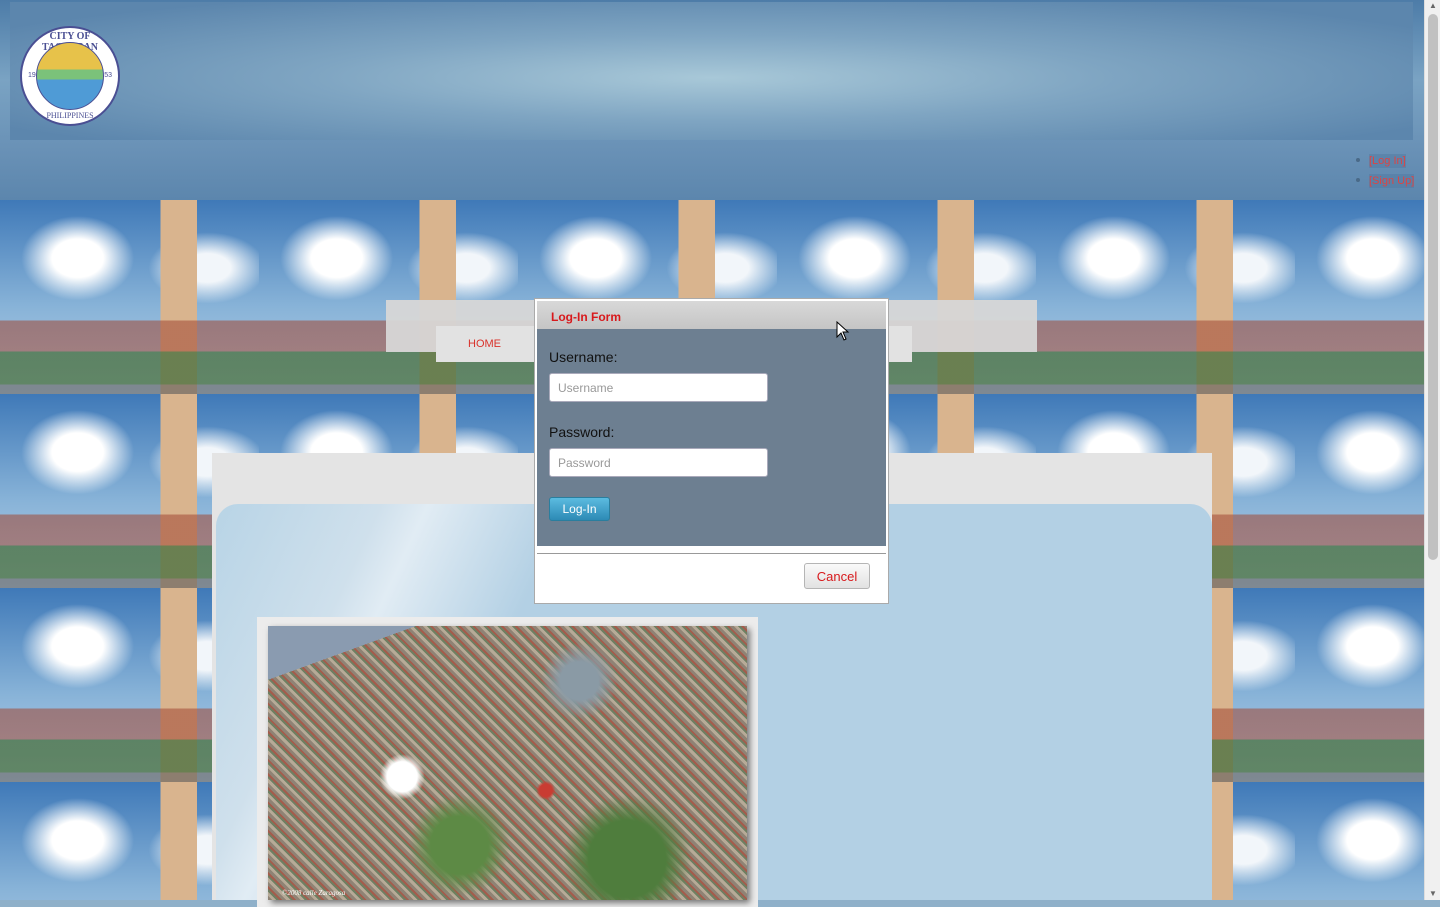 Image resolution: width=1440 pixels, height=907 pixels. Describe the element at coordinates (586, 317) in the screenshot. I see `modal-title: Log-In Form` at that location.